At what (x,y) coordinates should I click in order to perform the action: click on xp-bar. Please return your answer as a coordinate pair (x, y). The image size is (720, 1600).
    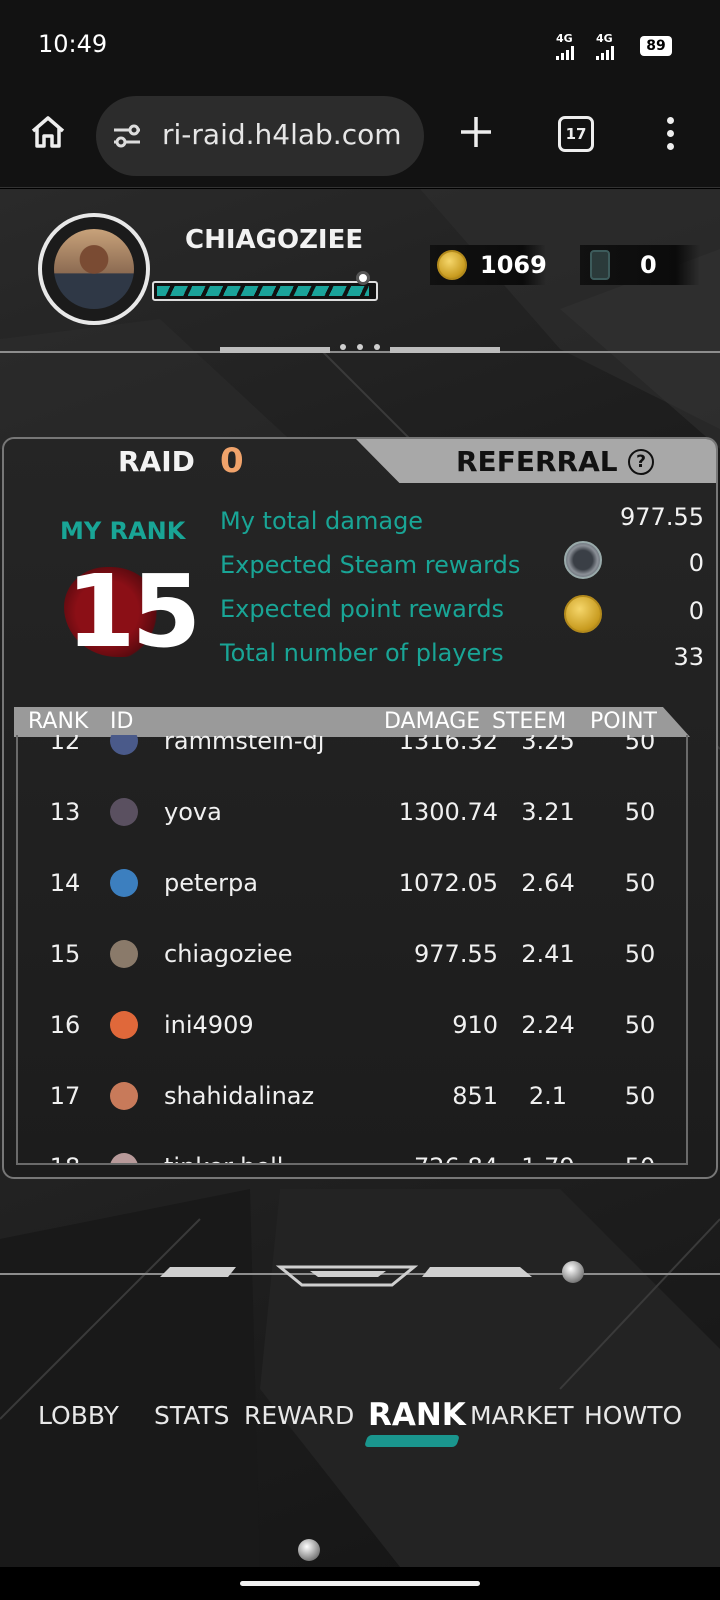
    Looking at the image, I should click on (265, 291).